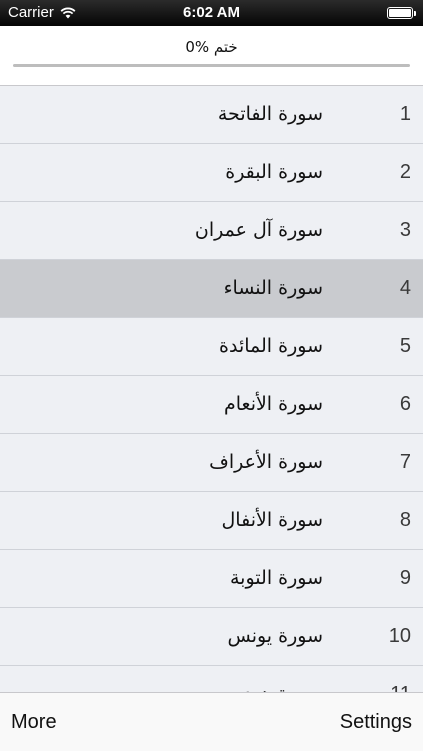  Describe the element at coordinates (401, 13) in the screenshot. I see `battery-icon` at that location.